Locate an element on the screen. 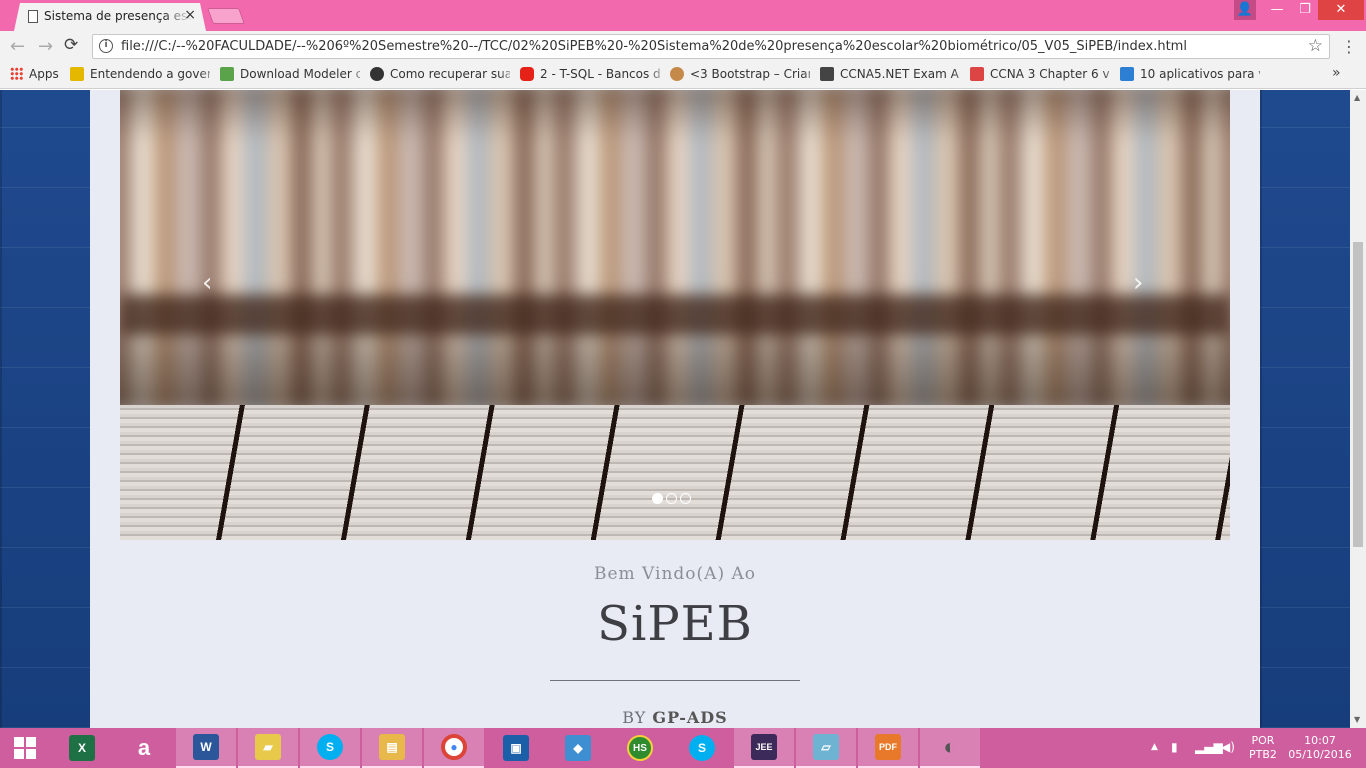 The height and width of the screenshot is (768, 1366). folder-icon: ▤ is located at coordinates (392, 747).